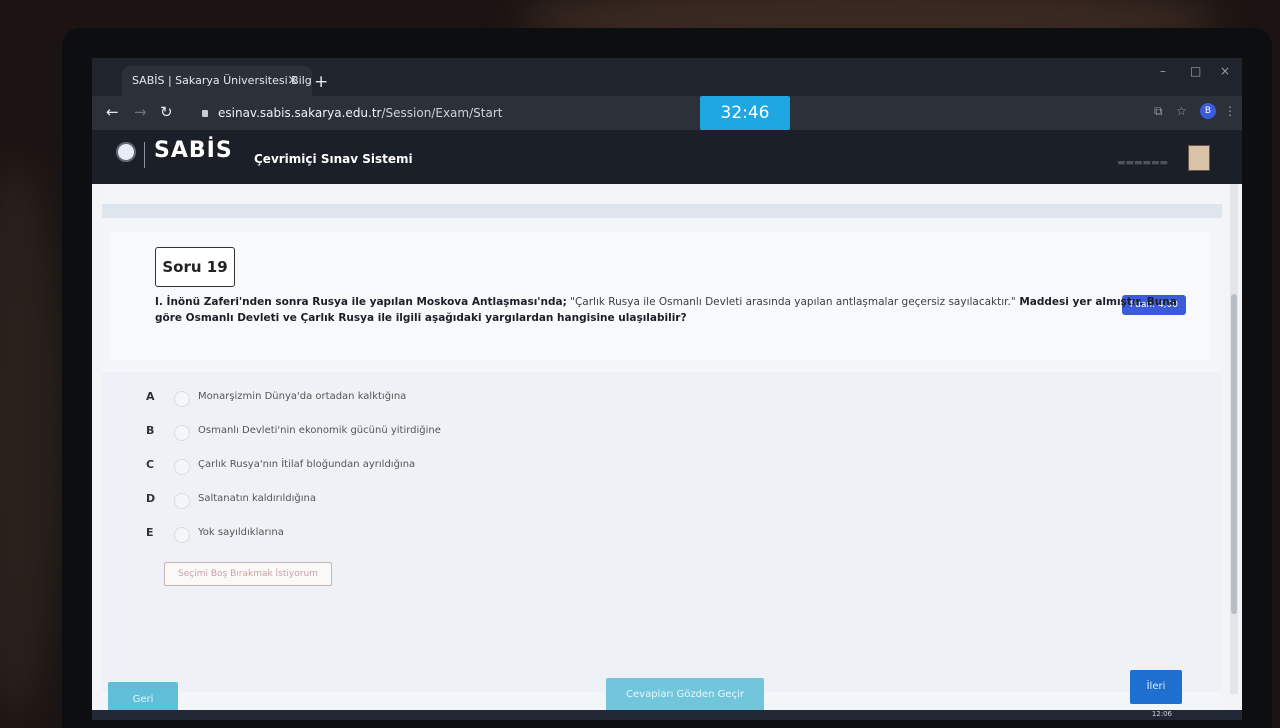 This screenshot has height=728, width=1280. I want to click on scrollbar-thumb, so click(1234, 454).